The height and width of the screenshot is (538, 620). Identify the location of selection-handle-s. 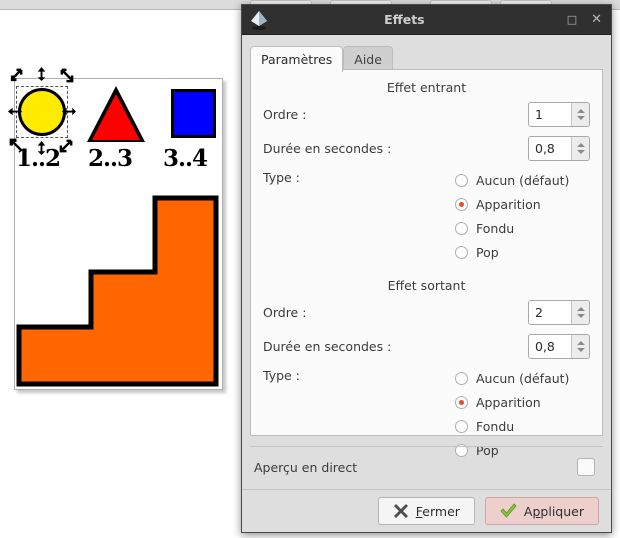
(41, 147).